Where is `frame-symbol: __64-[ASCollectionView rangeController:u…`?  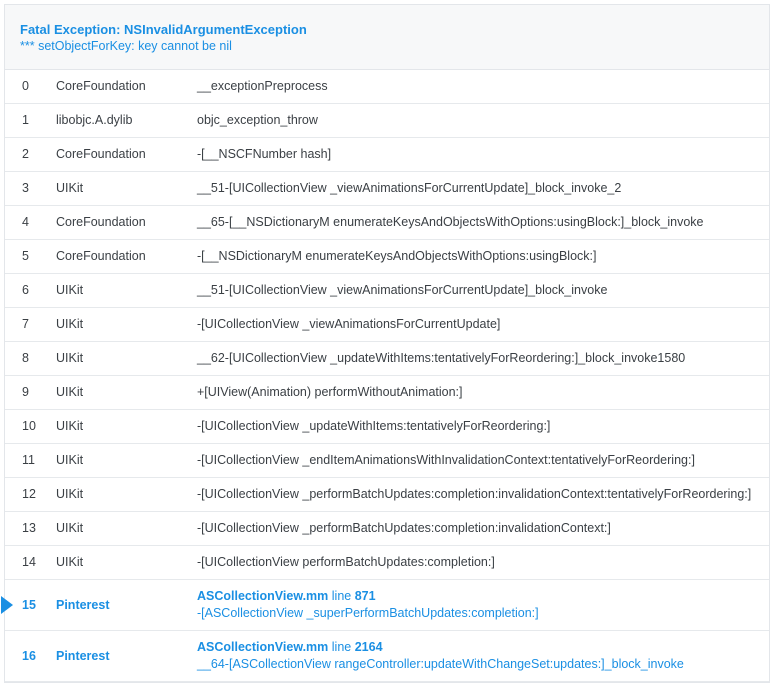 frame-symbol: __64-[ASCollectionView rangeController:u… is located at coordinates (440, 664).